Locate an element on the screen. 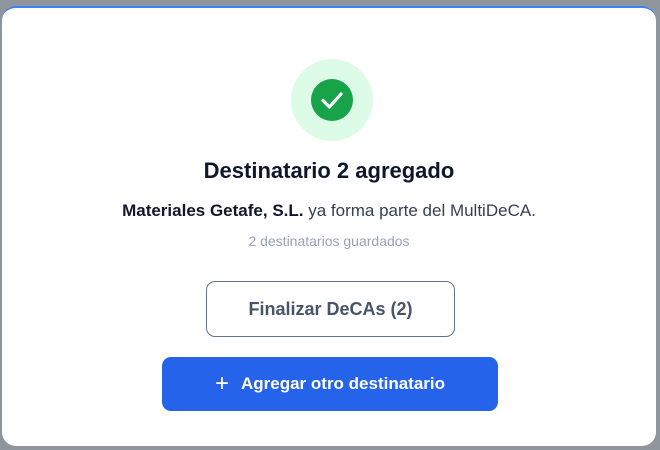 The width and height of the screenshot is (660, 450). add-recipient-button: + Agregar otro destinatario is located at coordinates (330, 384).